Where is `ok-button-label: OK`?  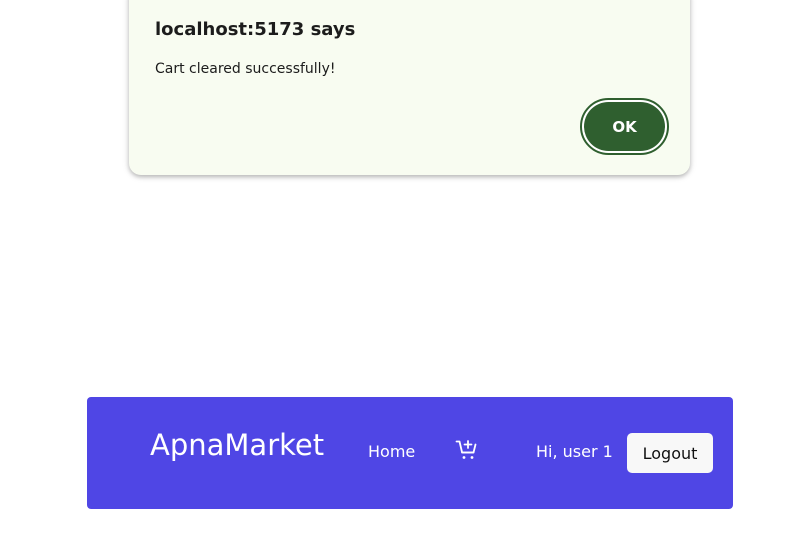
ok-button-label: OK is located at coordinates (624, 126).